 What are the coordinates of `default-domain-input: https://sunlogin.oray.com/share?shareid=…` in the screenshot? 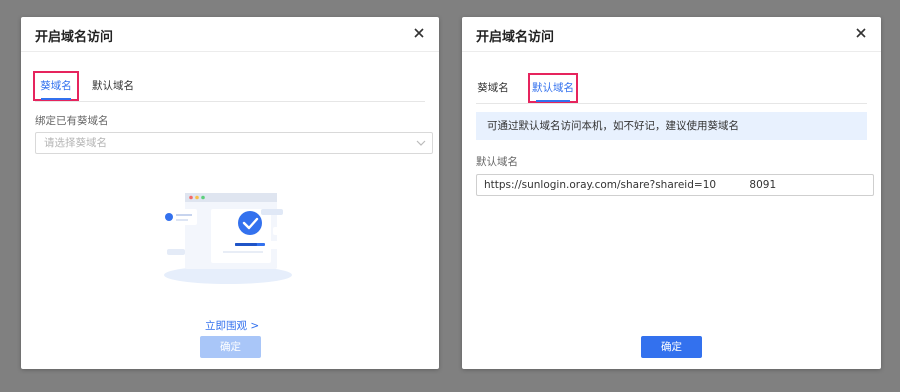 It's located at (675, 185).